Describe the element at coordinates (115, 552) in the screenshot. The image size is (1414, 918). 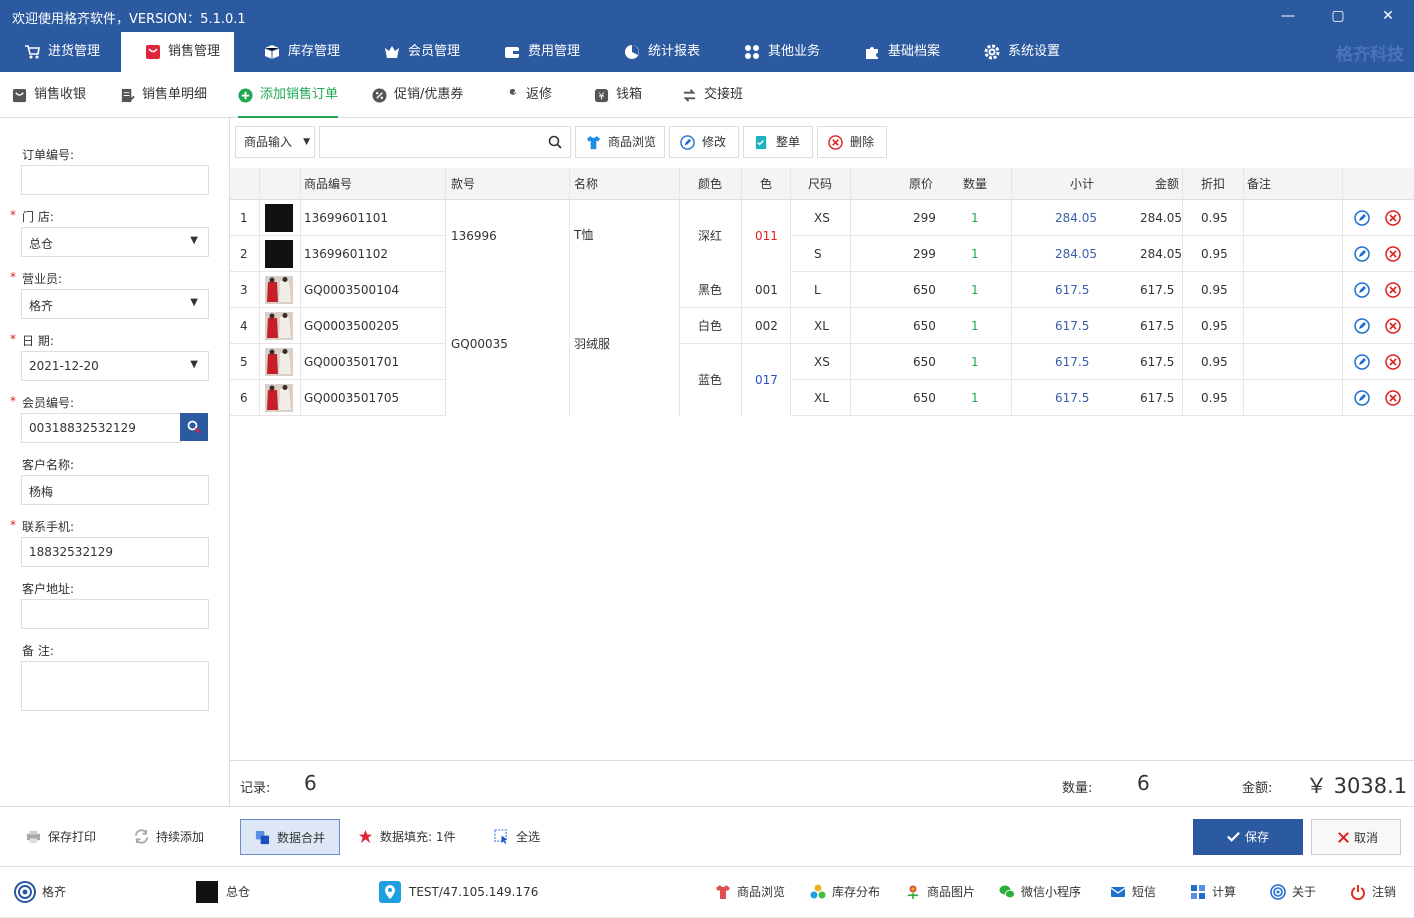
I see `phone-input: 18832532129` at that location.